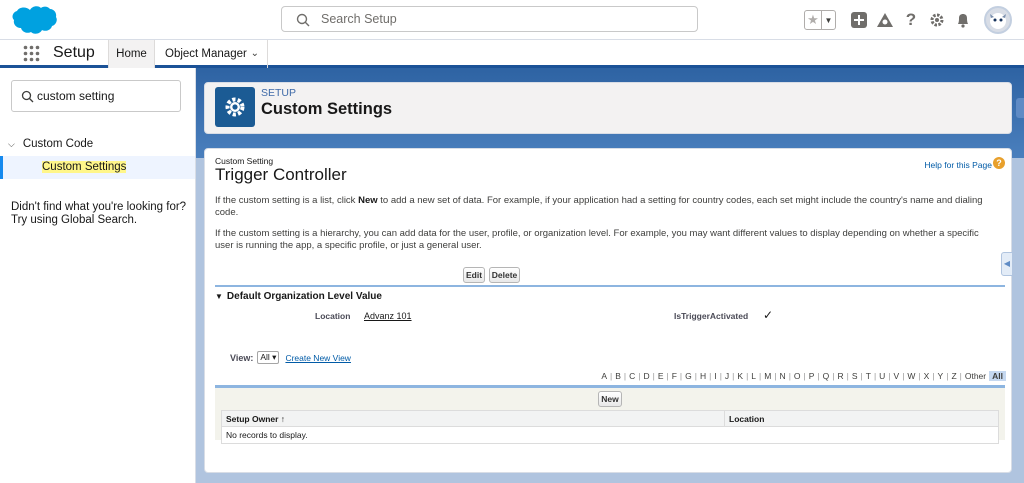 This screenshot has width=1024, height=483. Describe the element at coordinates (813, 20) in the screenshot. I see `star-icon: ★` at that location.